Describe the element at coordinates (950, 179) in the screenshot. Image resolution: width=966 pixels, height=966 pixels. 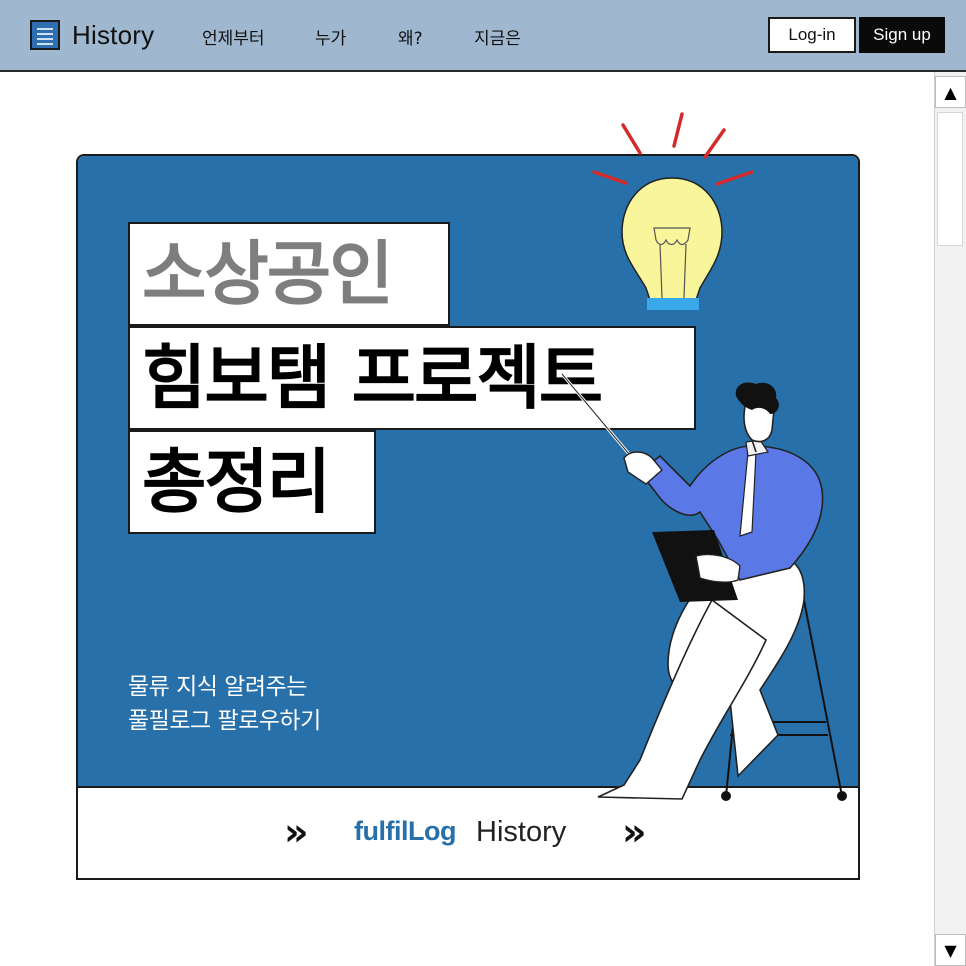
I see `scroll-thumb` at that location.